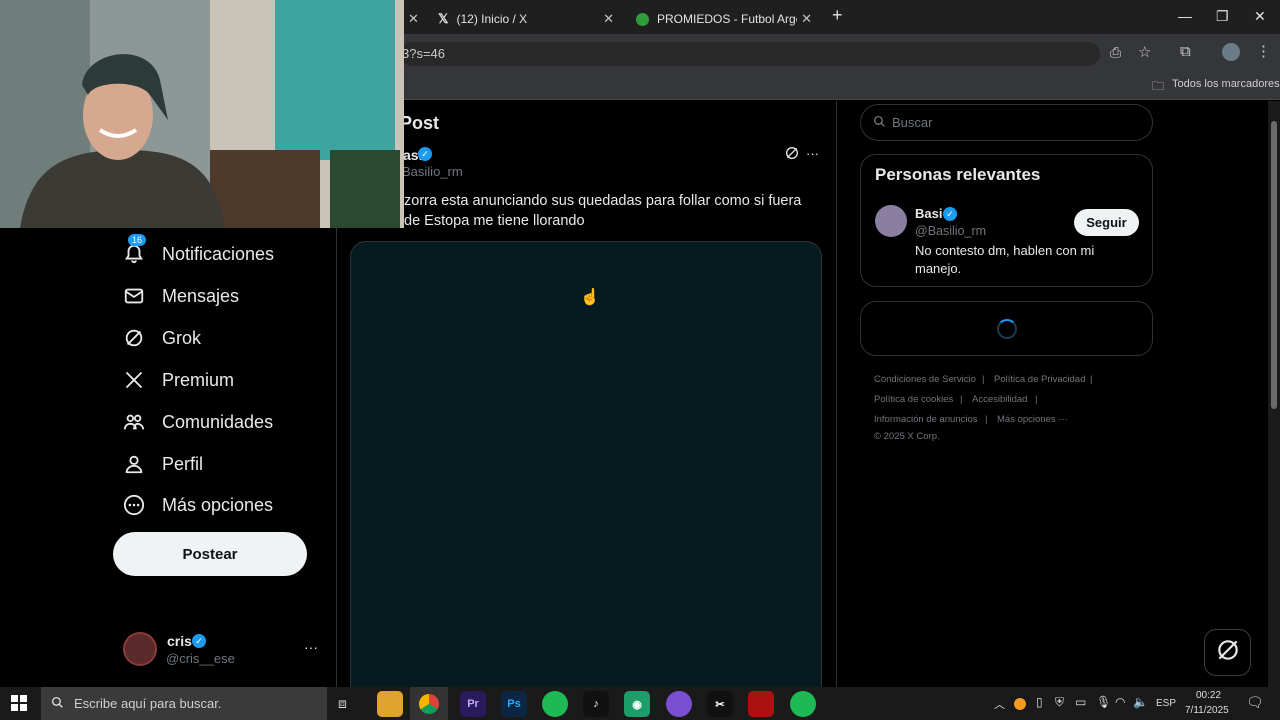 This screenshot has width=1280, height=720. What do you see at coordinates (727, 19) in the screenshot?
I see `tab-label: PROMIEDOS - Futbol Argentin` at bounding box center [727, 19].